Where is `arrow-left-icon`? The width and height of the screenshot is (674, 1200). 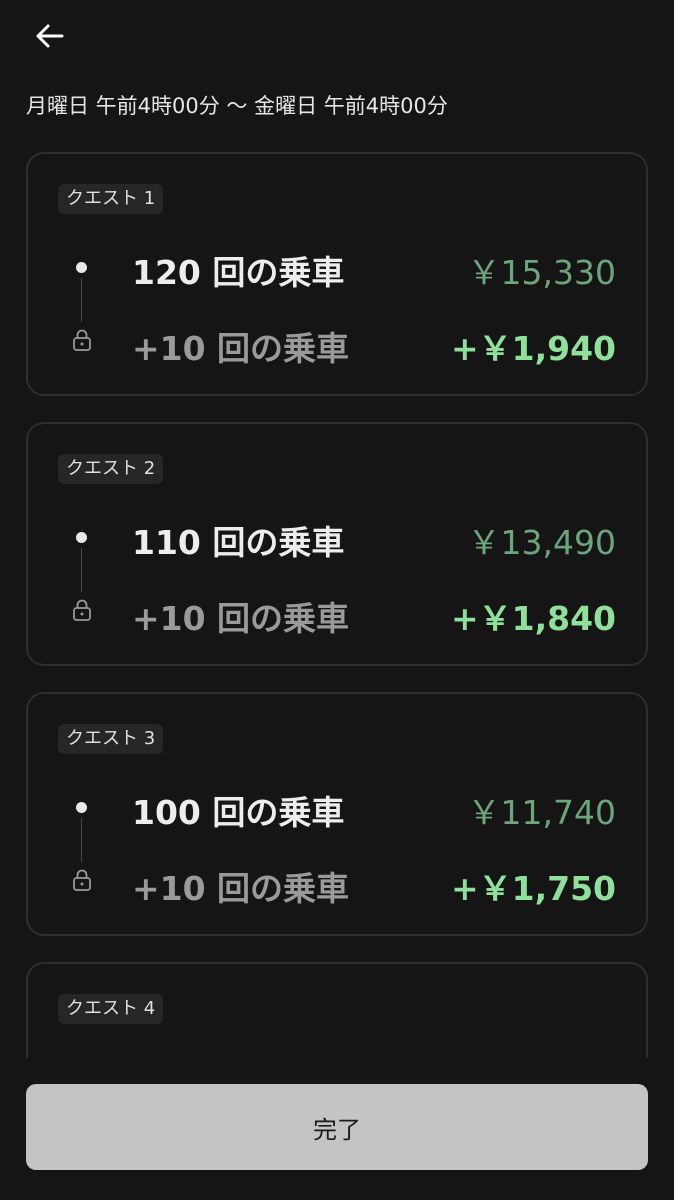 arrow-left-icon is located at coordinates (50, 36).